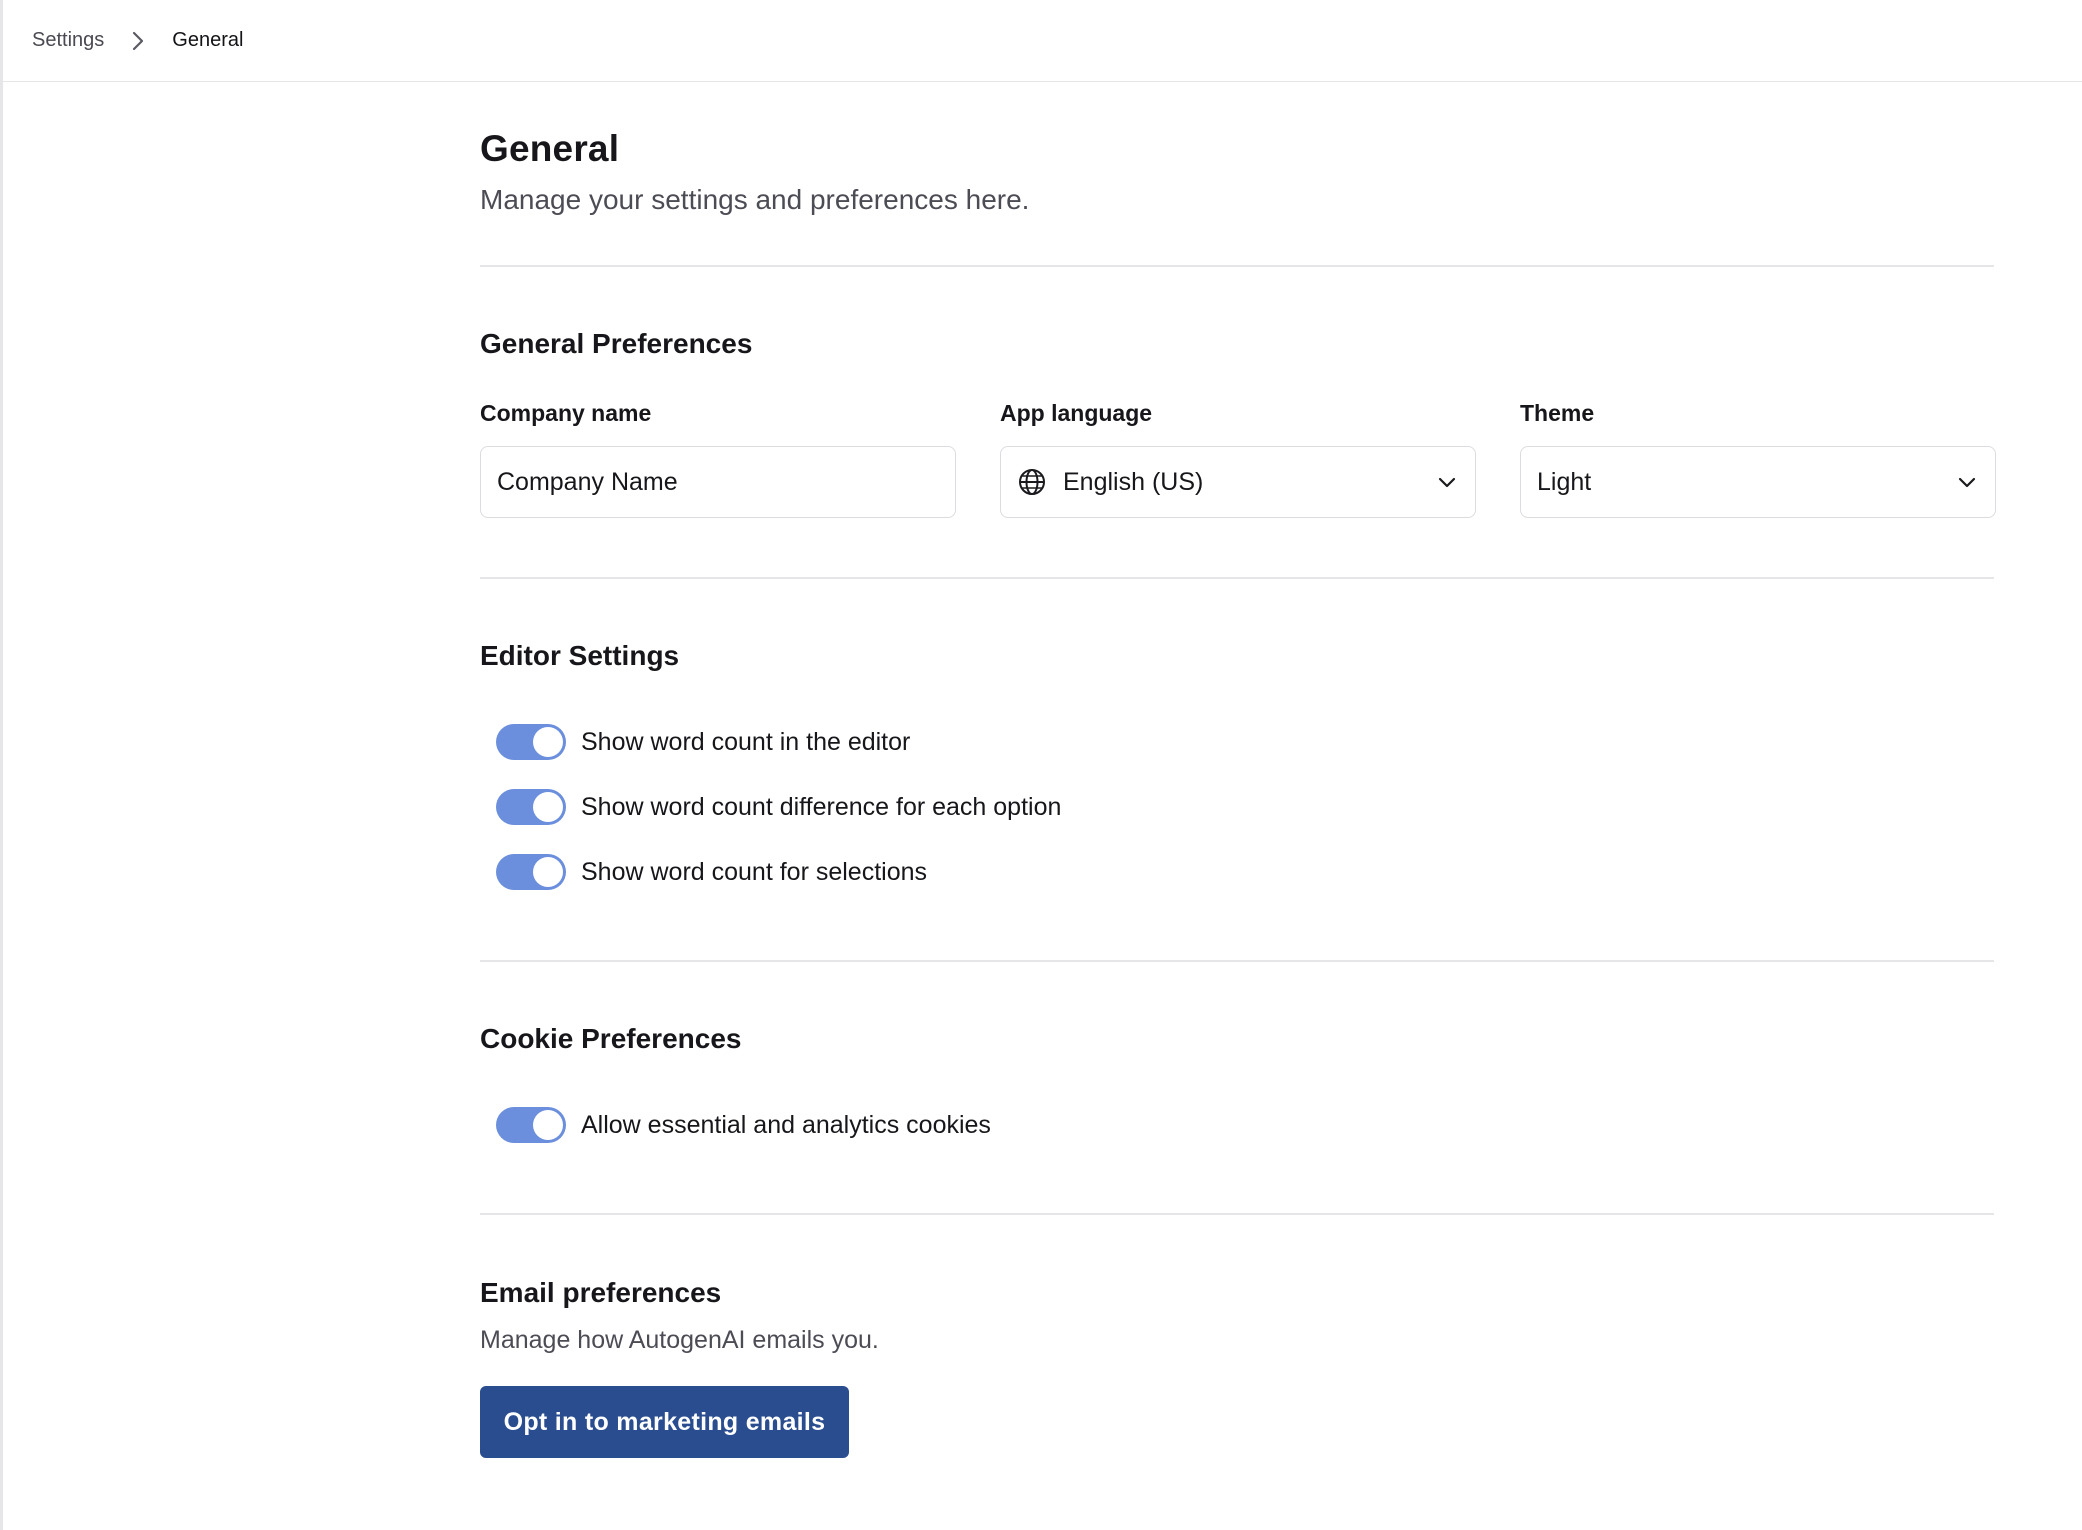  I want to click on toggle-row-word-count-selections: Show word count for selections, so click(711, 872).